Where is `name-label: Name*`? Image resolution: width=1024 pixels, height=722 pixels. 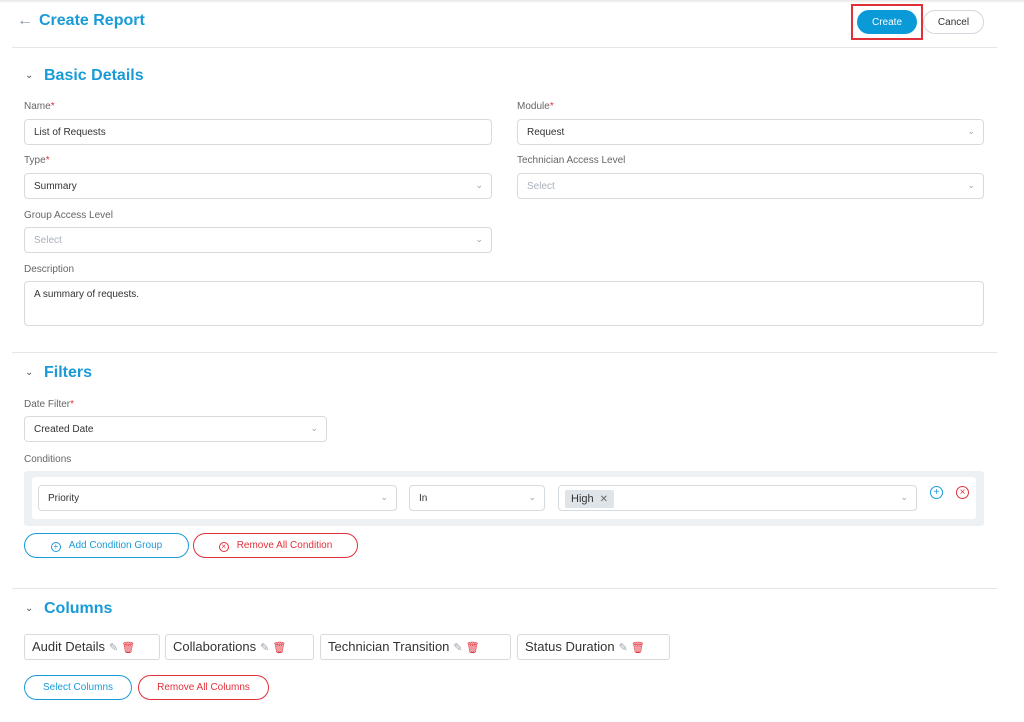 name-label: Name* is located at coordinates (39, 106).